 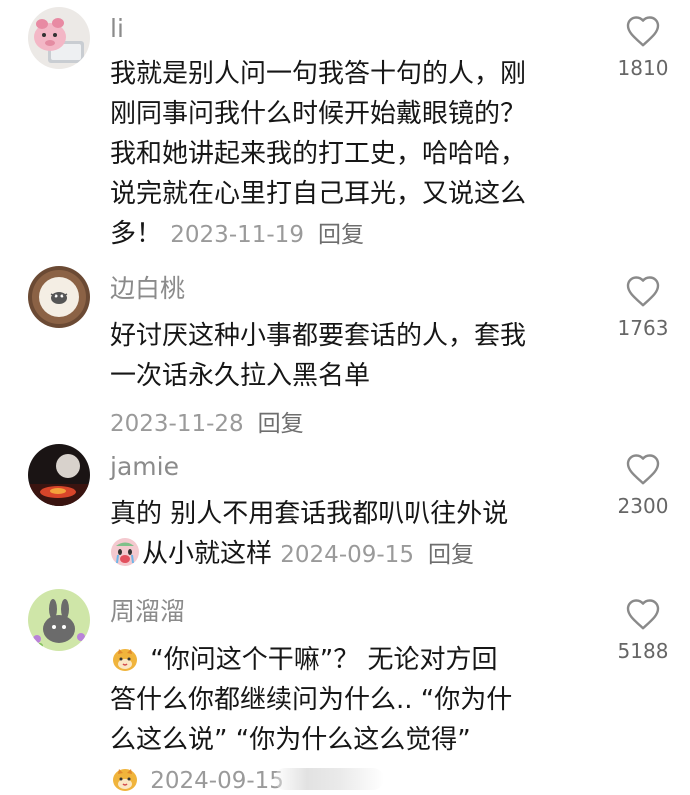 I want to click on like-area: 5188, so click(x=643, y=630).